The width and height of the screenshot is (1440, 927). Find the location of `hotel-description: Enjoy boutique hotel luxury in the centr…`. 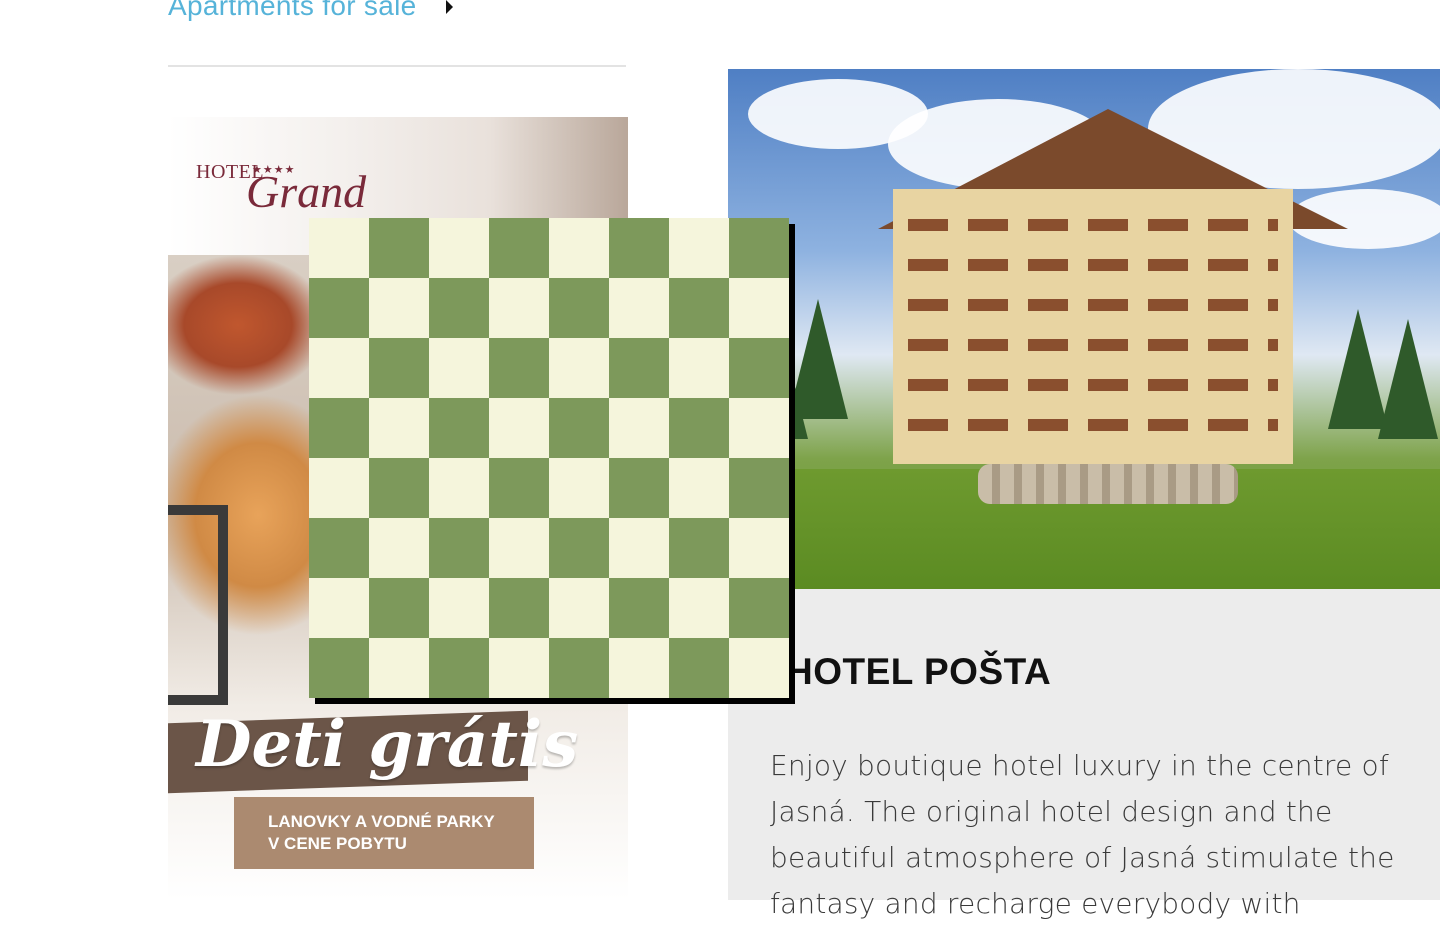

hotel-description: Enjoy boutique hotel luxury in the centr… is located at coordinates (1082, 834).